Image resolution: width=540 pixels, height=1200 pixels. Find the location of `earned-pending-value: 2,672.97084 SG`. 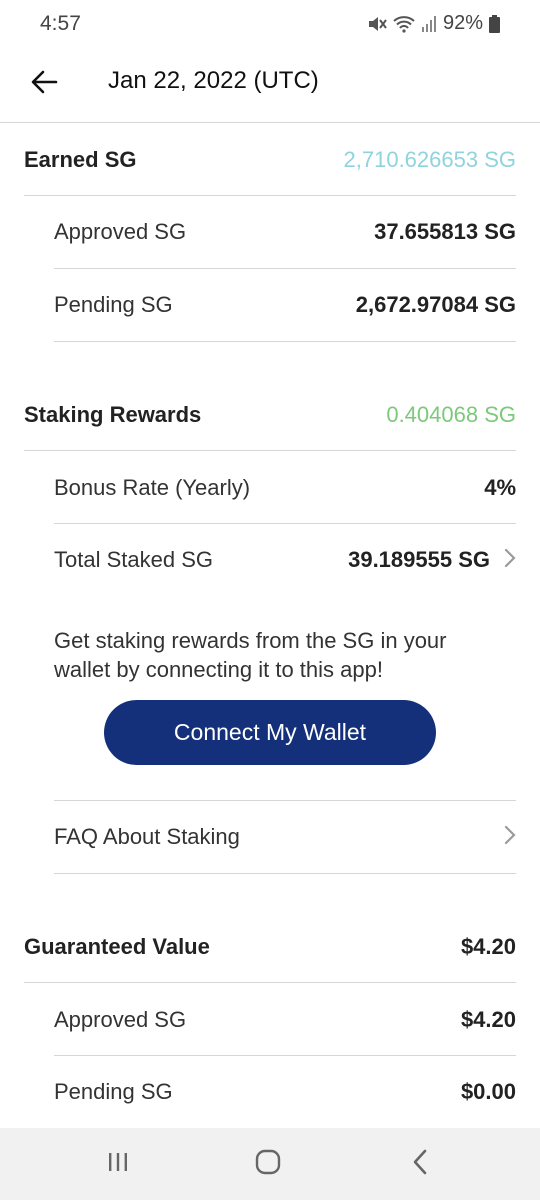

earned-pending-value: 2,672.97084 SG is located at coordinates (435, 304).